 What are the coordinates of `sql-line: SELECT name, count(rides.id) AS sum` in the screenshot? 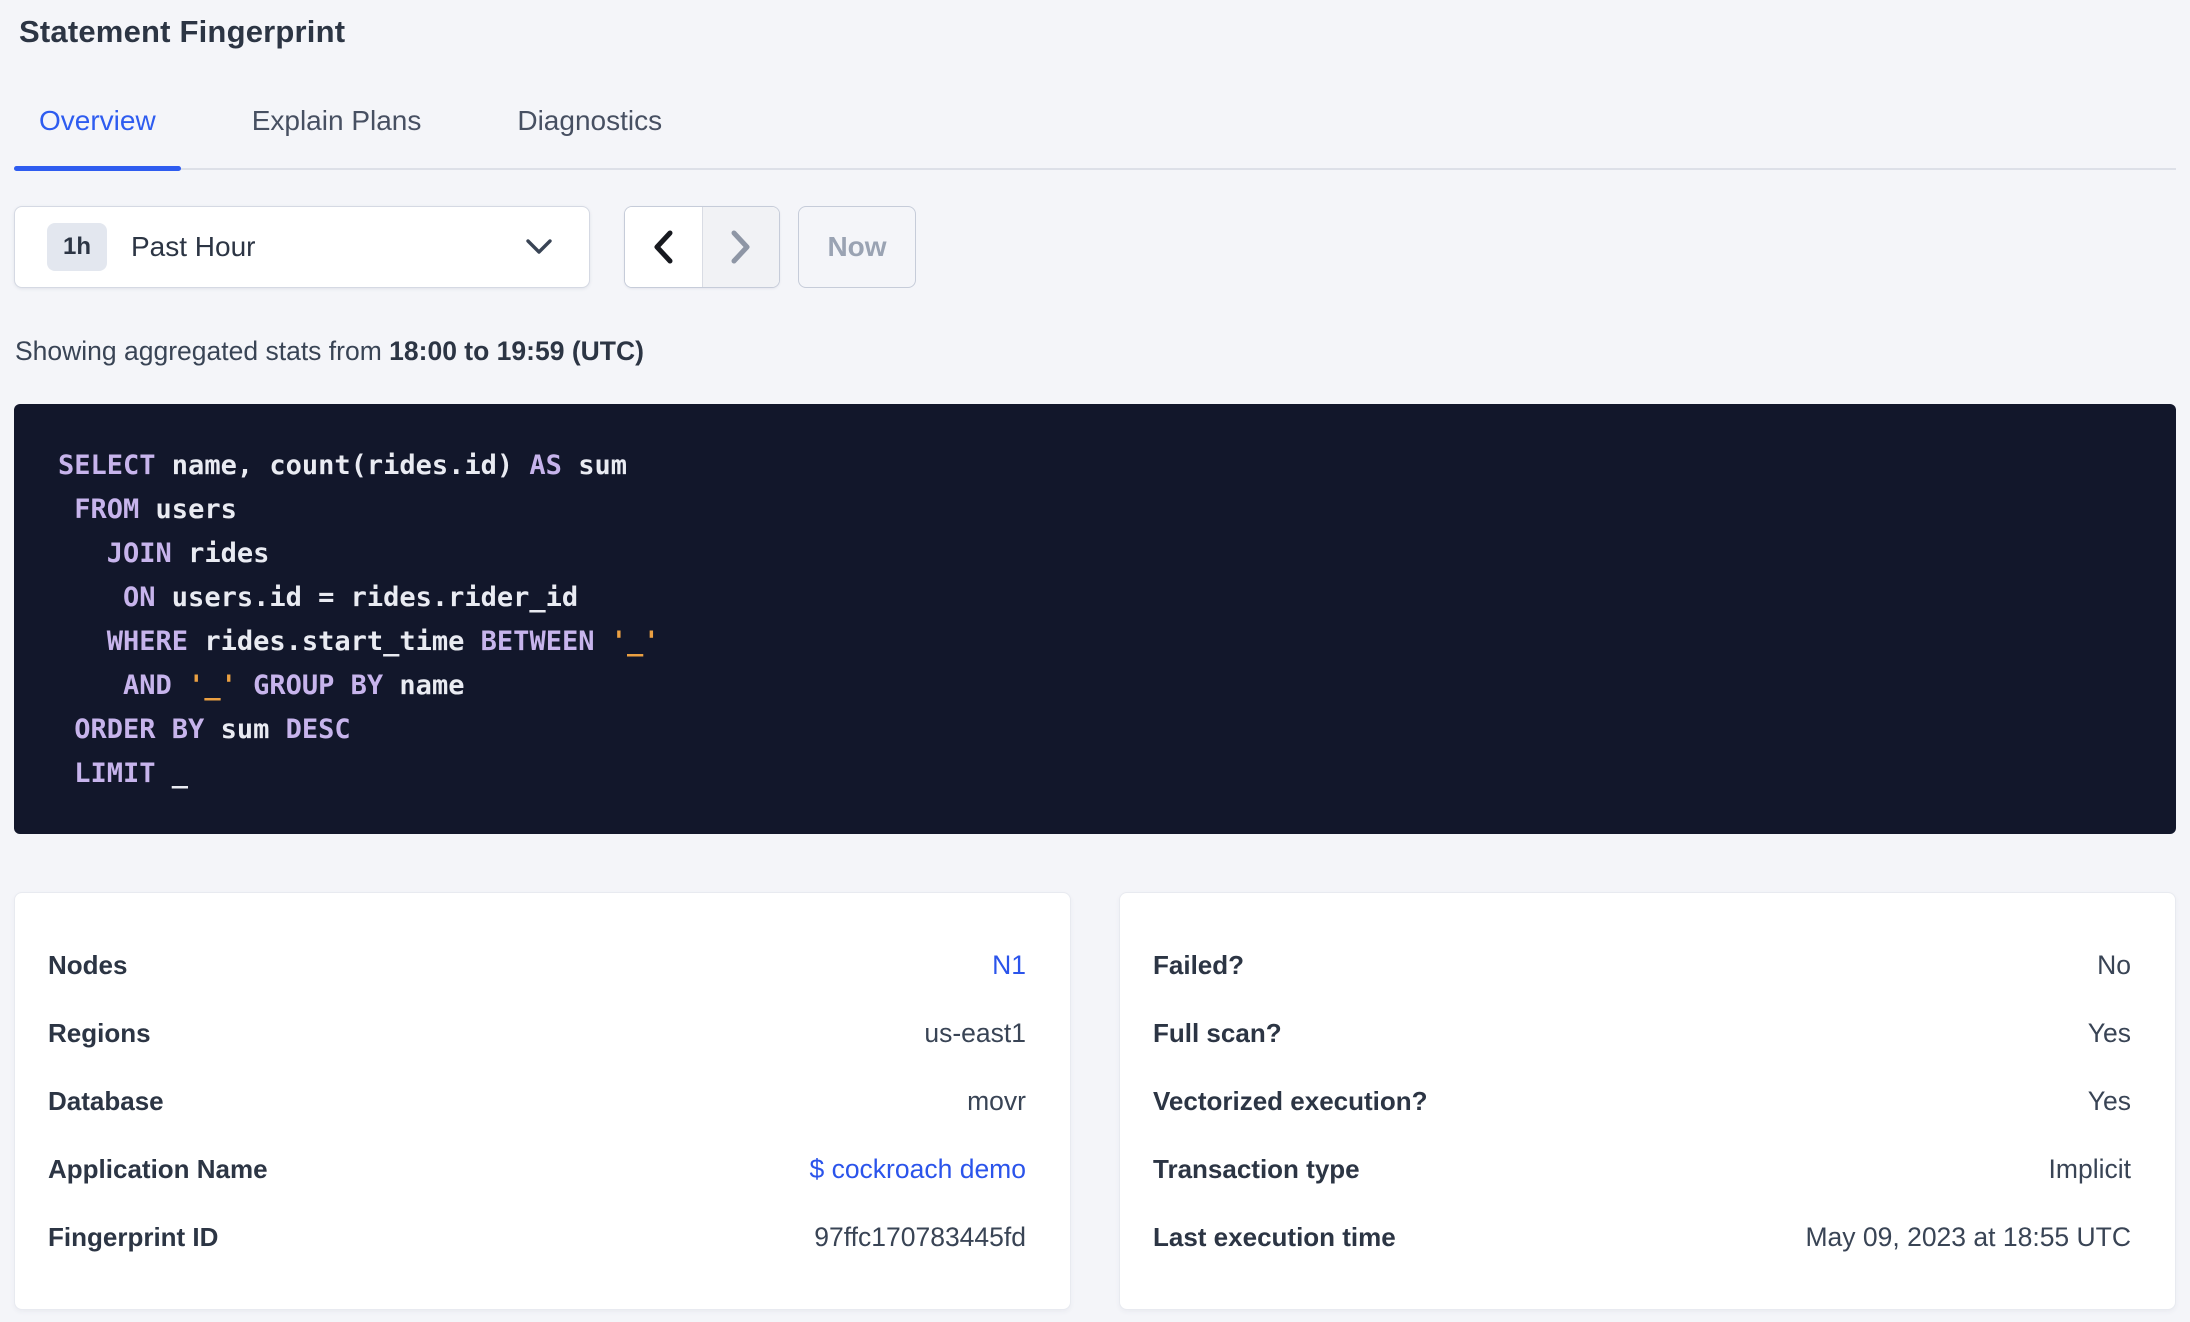 It's located at (342, 465).